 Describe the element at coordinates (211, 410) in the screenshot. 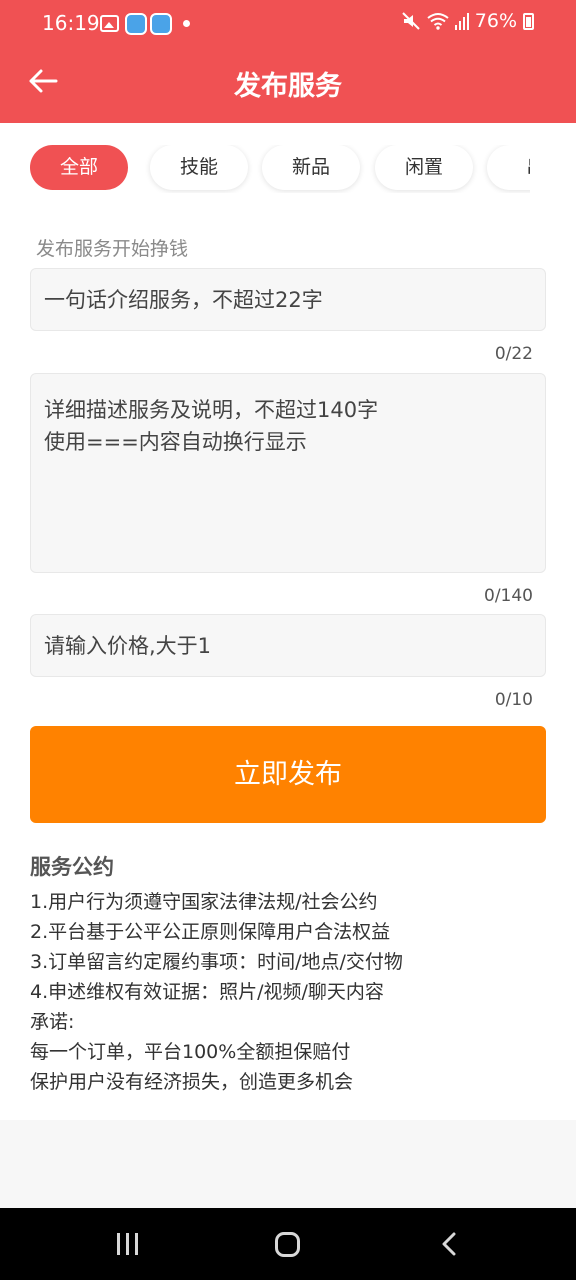

I see `description-placeholder-line: 详细描述服务及说明，不超过140字` at that location.